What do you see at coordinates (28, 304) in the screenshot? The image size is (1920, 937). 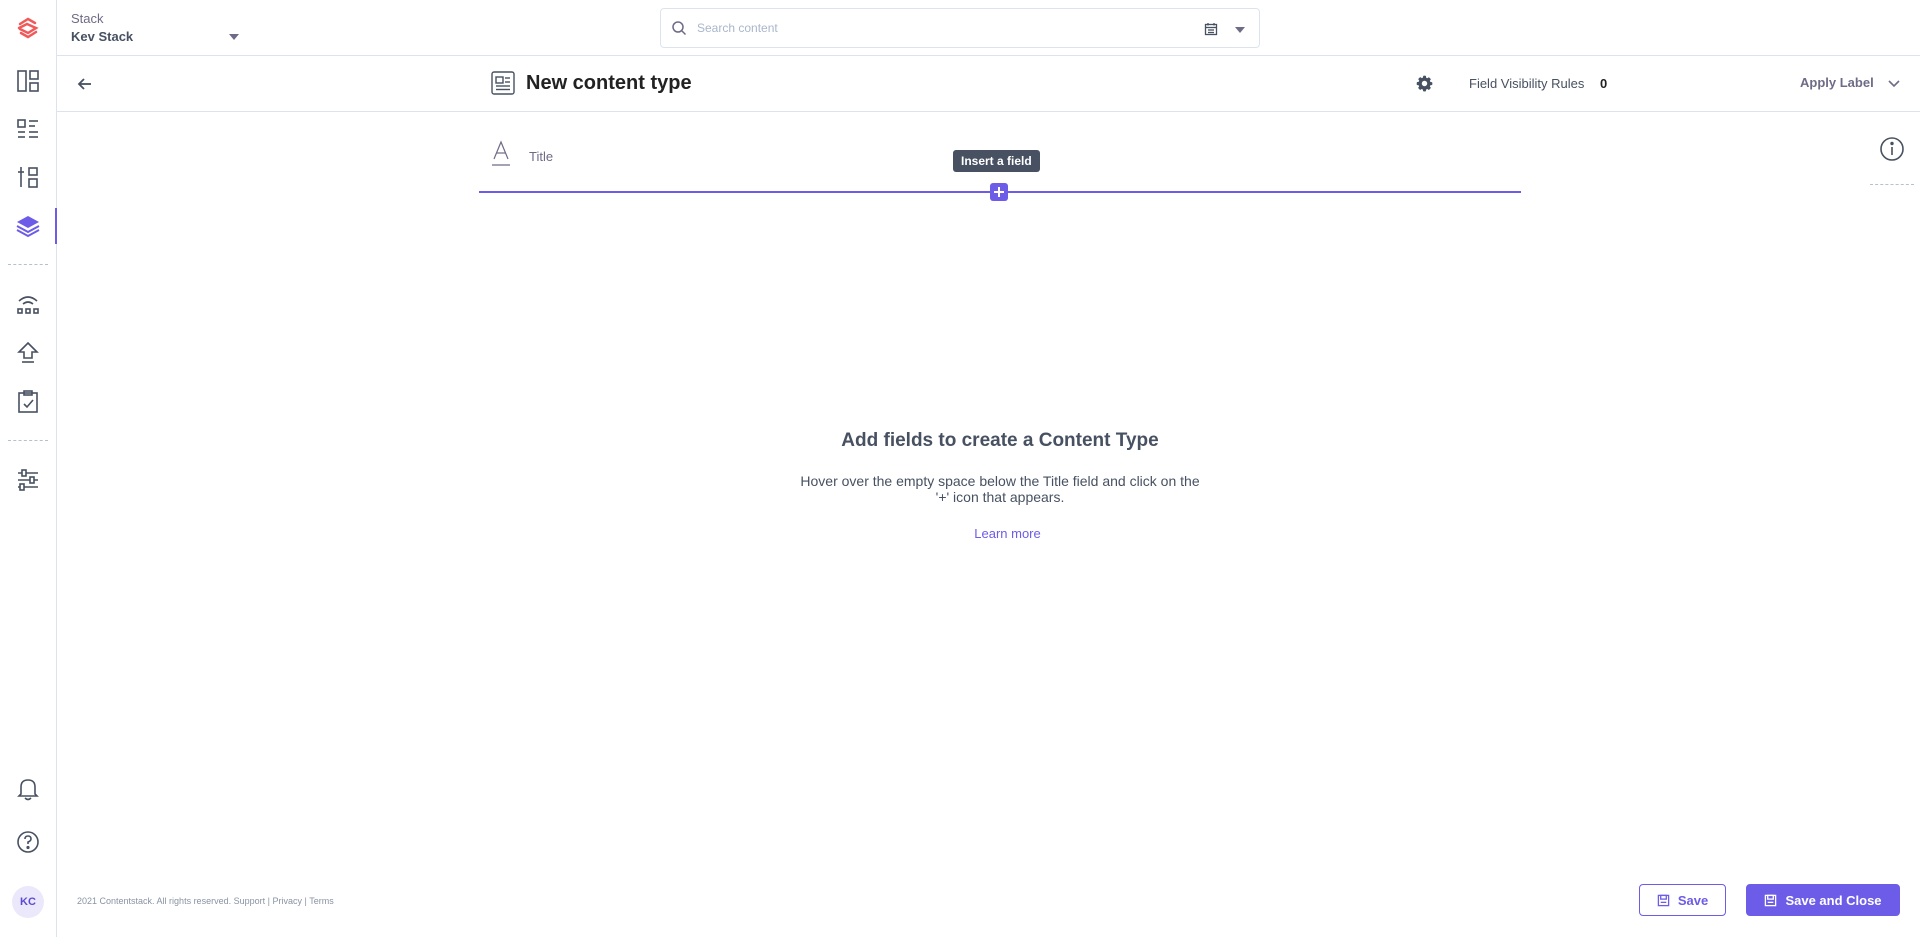 I see `releases-icon` at bounding box center [28, 304].